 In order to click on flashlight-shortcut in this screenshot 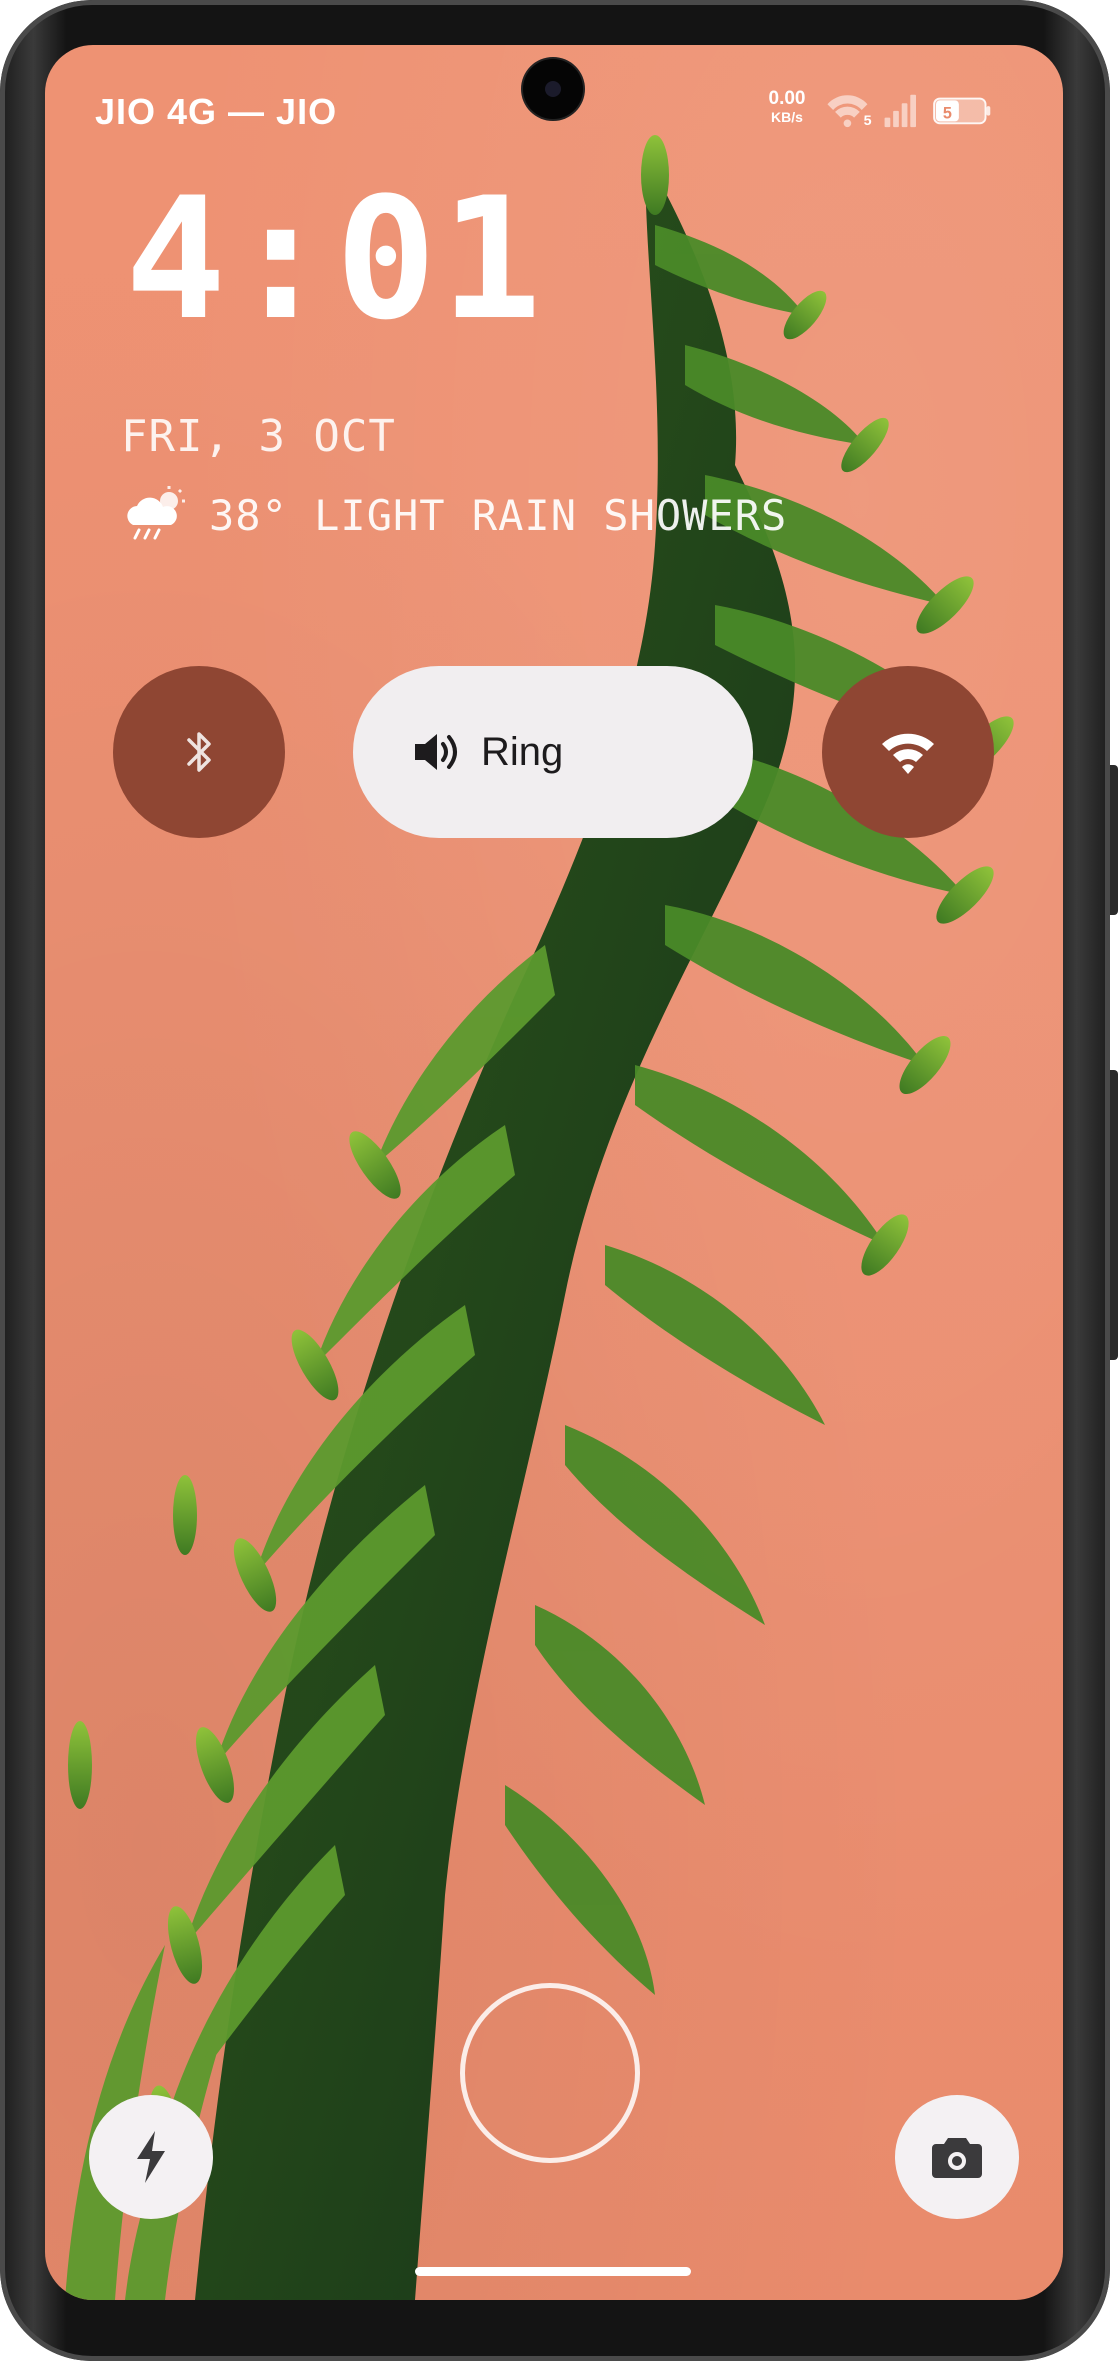, I will do `click(151, 2157)`.